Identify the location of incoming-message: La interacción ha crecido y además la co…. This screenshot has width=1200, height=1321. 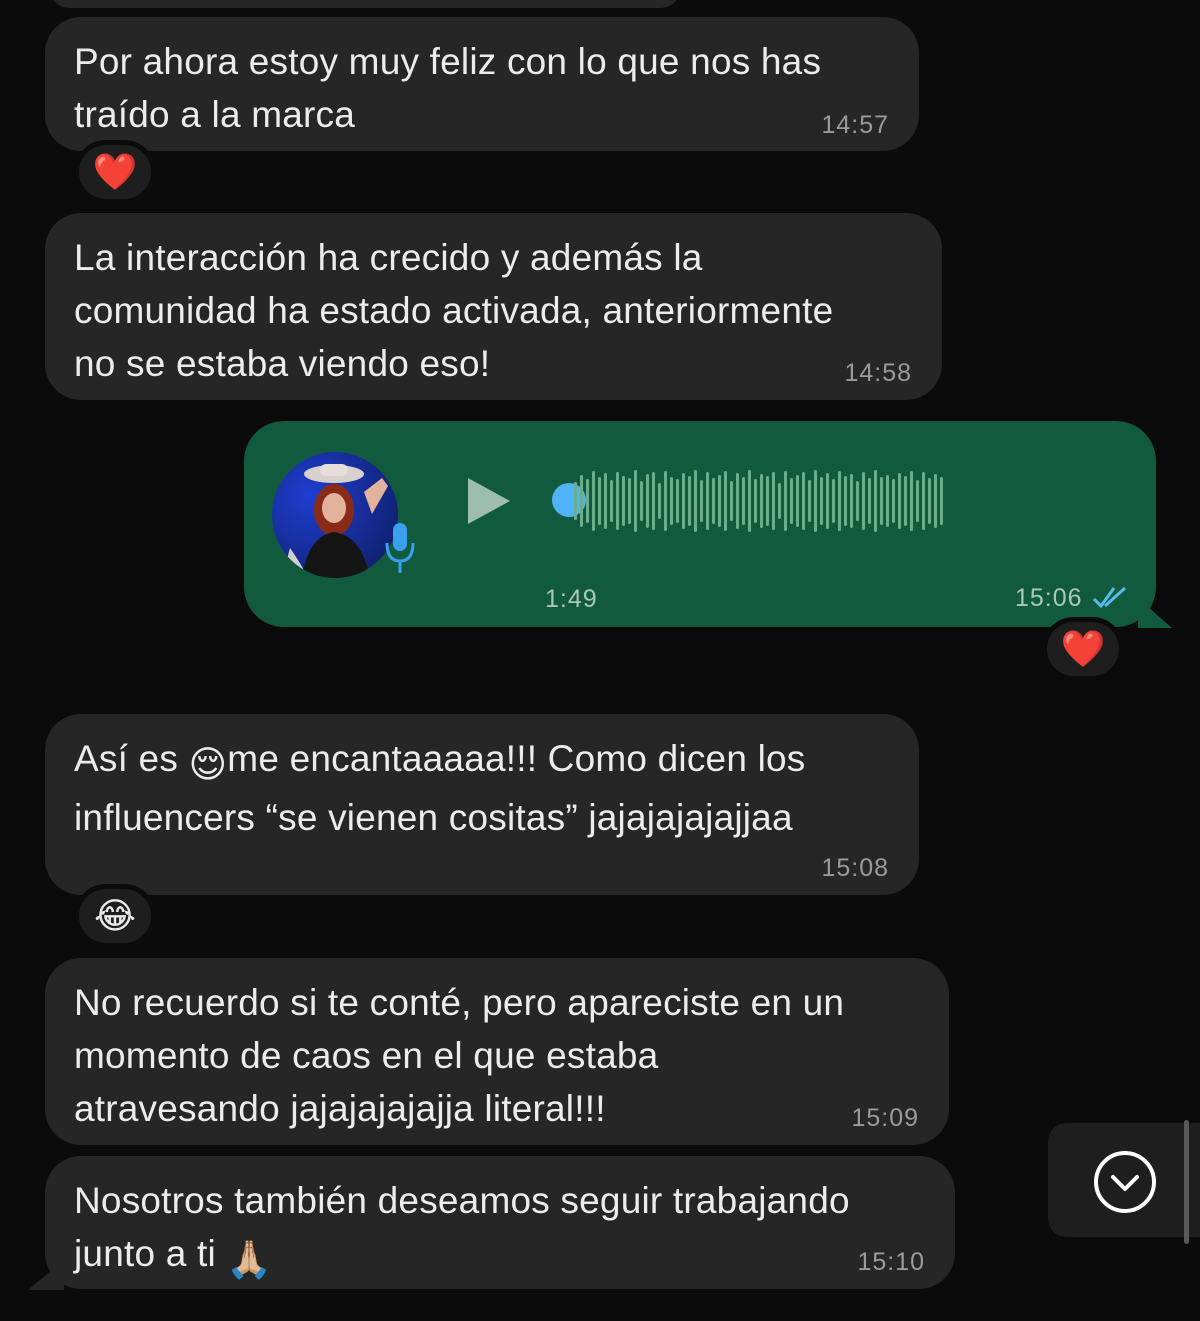
(493, 306).